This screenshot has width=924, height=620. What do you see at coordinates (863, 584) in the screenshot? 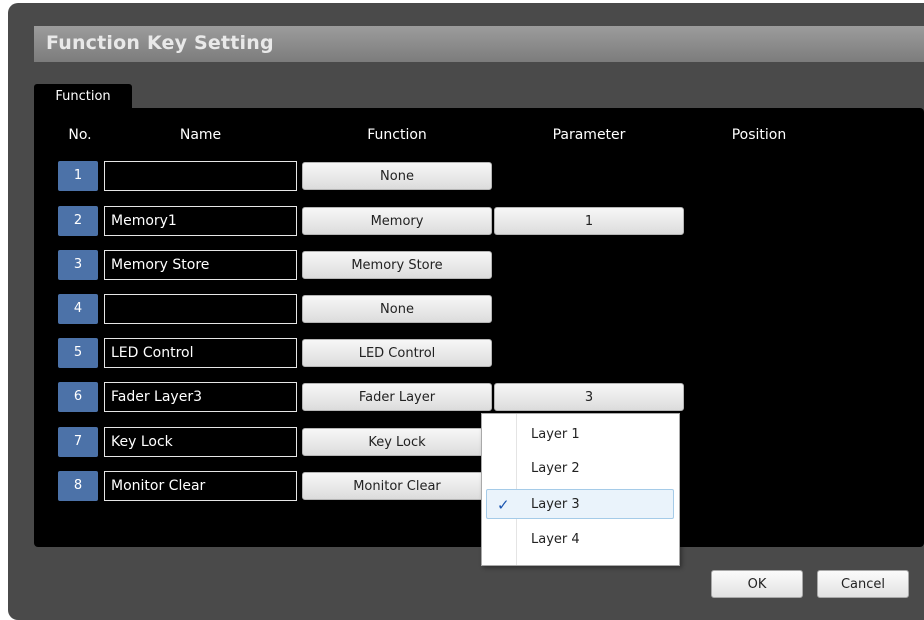
I see `cancel-button: Cancel` at bounding box center [863, 584].